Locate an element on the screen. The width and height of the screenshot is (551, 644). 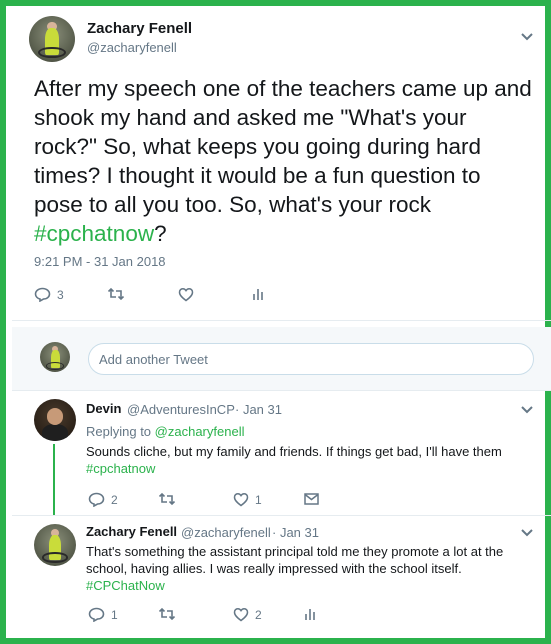
author-handle: @AdventuresInCP is located at coordinates (181, 409).